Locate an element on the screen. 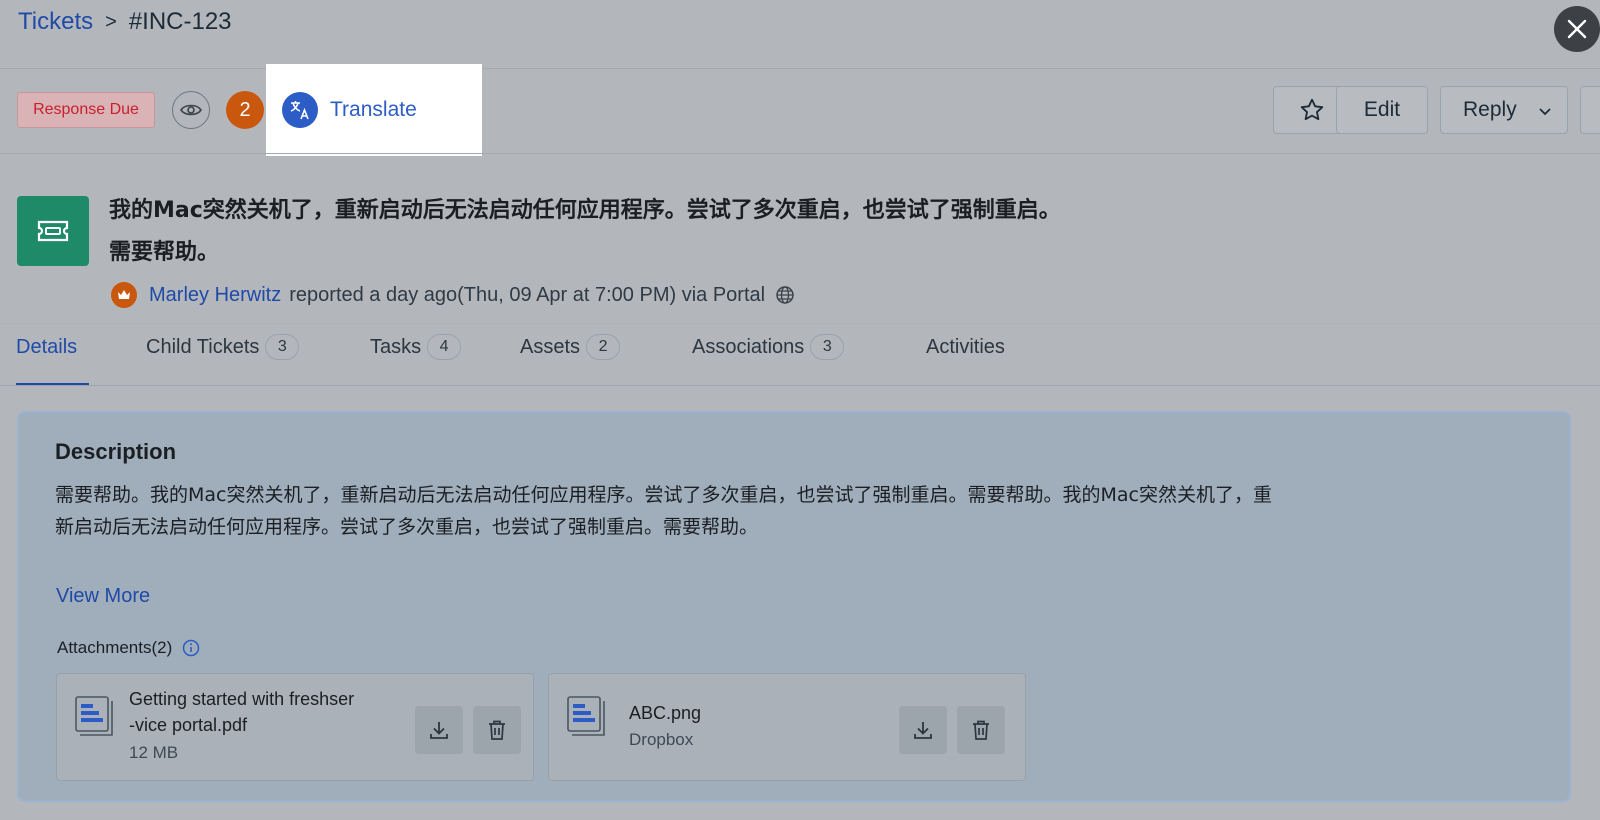 Image resolution: width=1600 pixels, height=820 pixels. translate-label: Translate is located at coordinates (373, 109).